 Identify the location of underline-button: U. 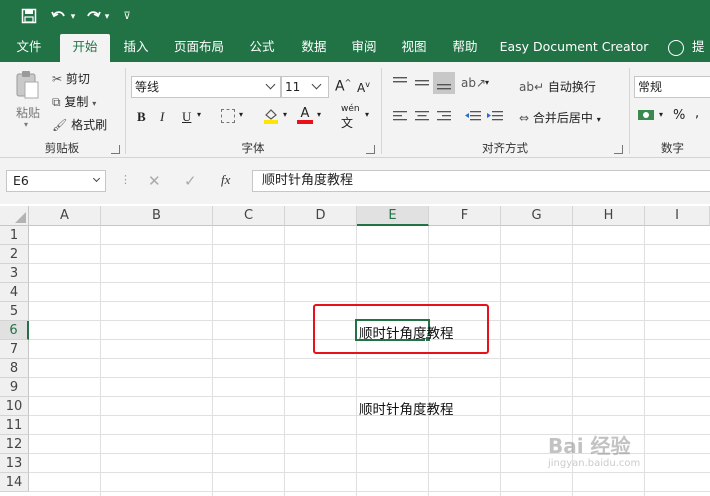
(186, 117).